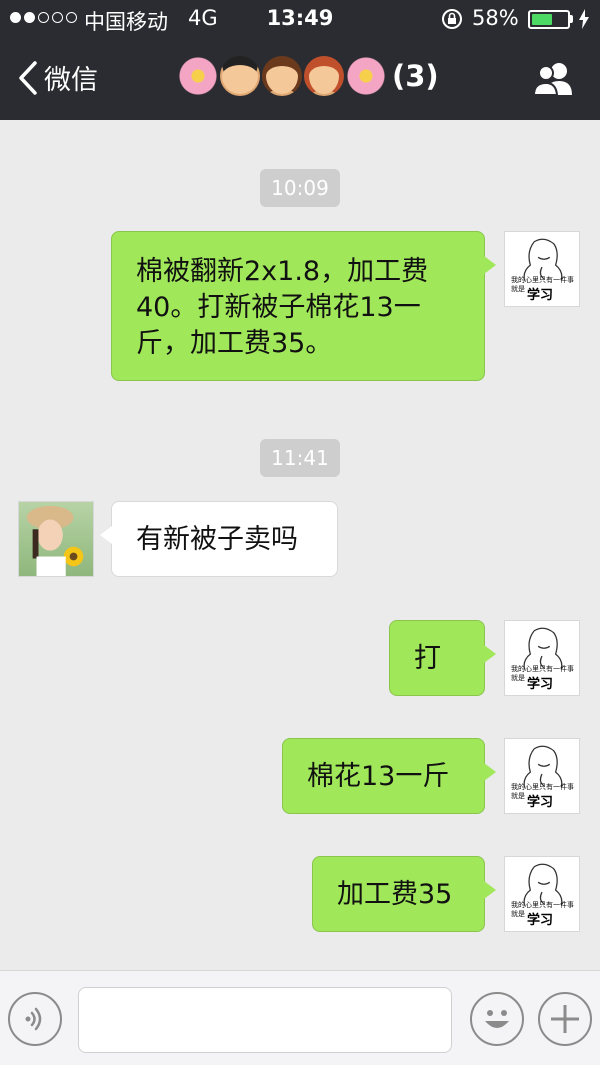 The image size is (600, 1065). I want to click on battery-level, so click(542, 19).